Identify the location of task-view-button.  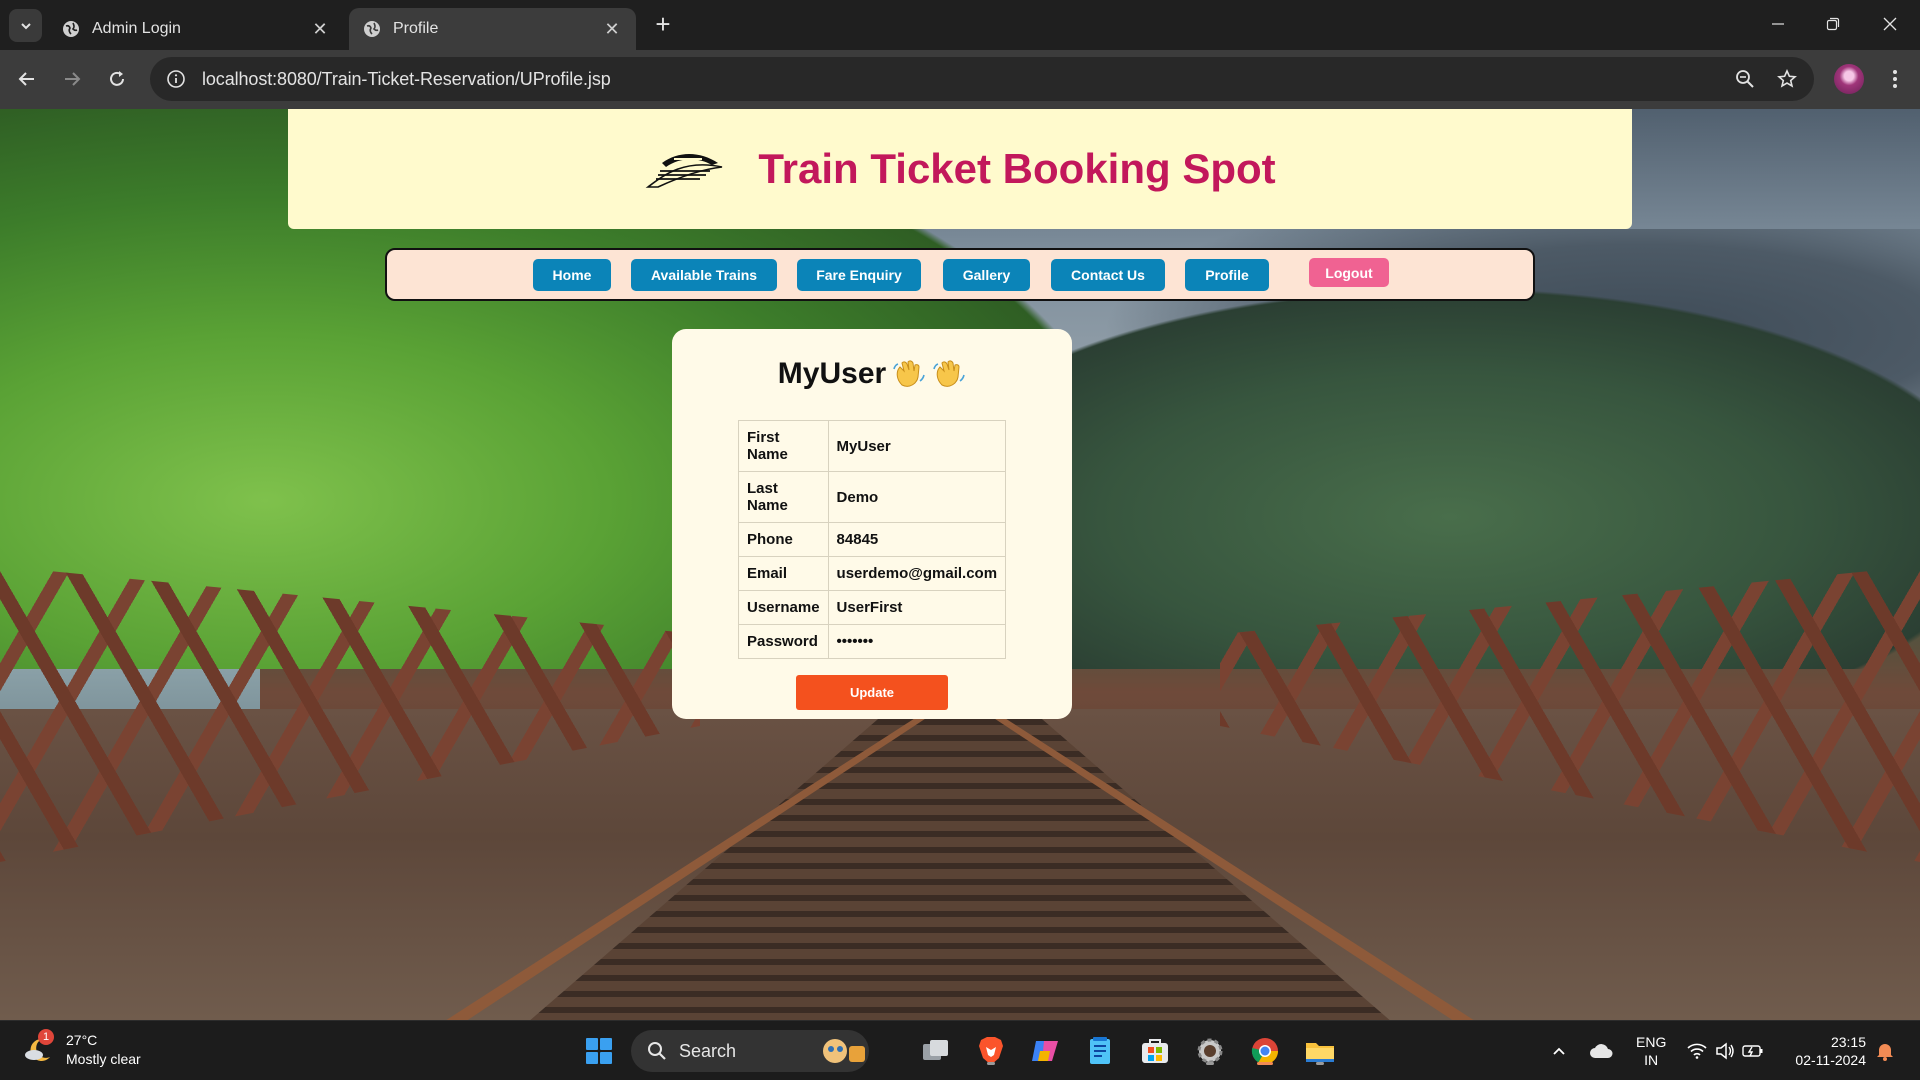
(936, 1051).